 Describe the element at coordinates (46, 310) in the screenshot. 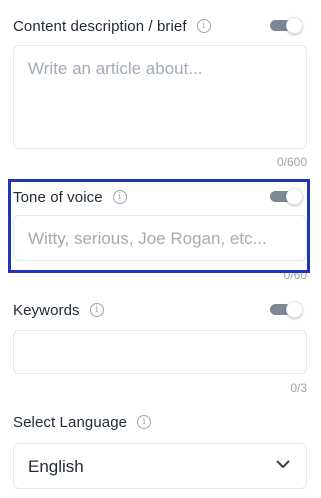

I see `keywords-label: Keywords` at that location.